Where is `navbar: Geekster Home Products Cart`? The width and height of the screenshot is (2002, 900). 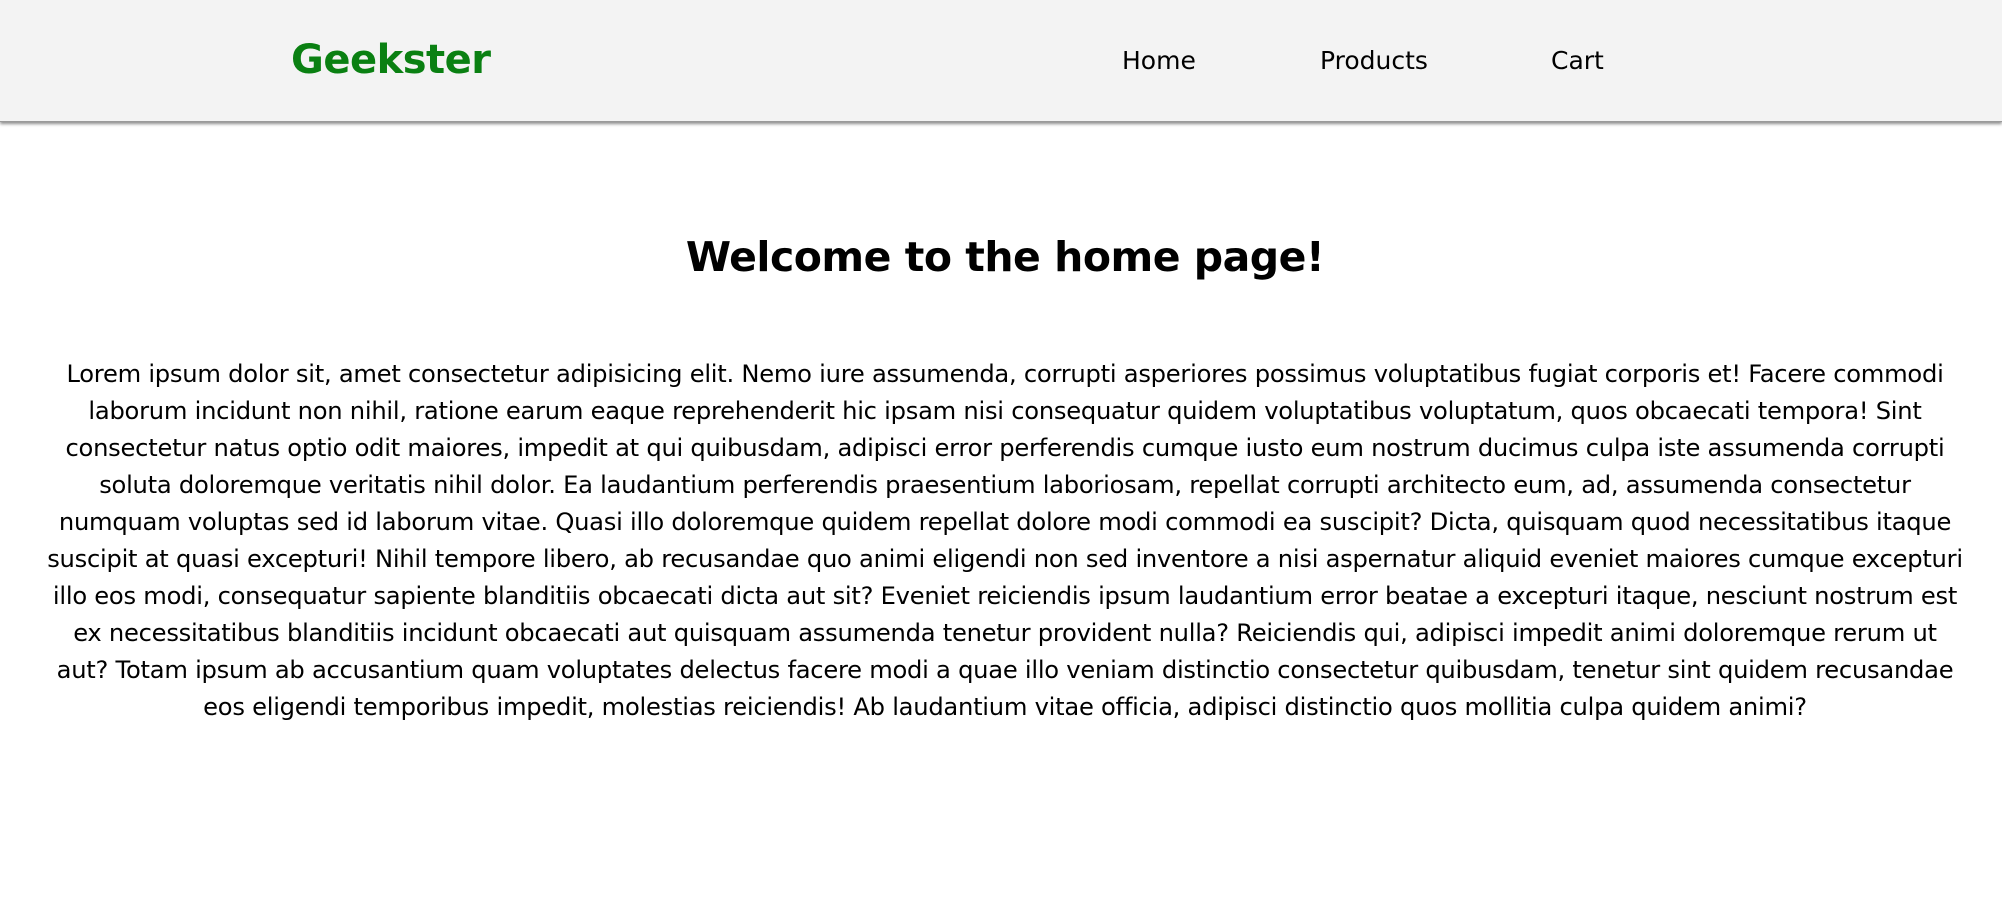
navbar: Geekster Home Products Cart is located at coordinates (1001, 61).